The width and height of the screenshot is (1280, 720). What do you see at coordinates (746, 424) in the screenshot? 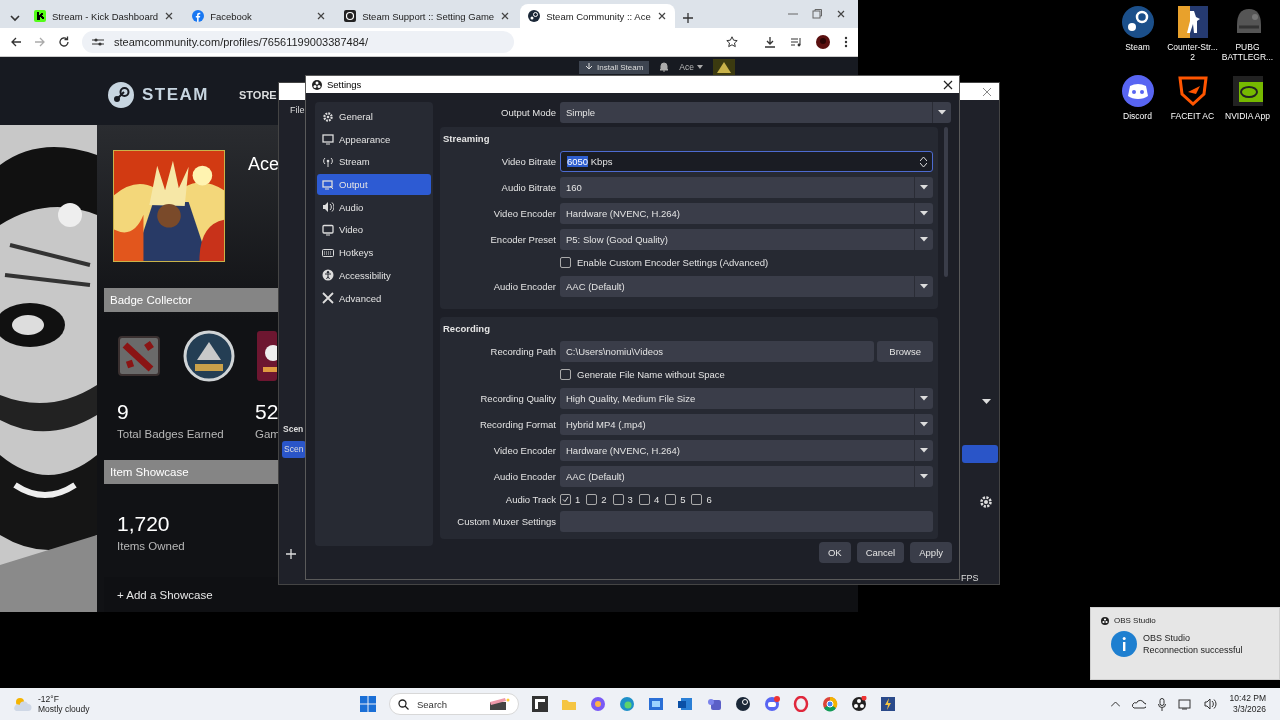
I see `dropdown: Hybrid MP4 (.mp4)` at bounding box center [746, 424].